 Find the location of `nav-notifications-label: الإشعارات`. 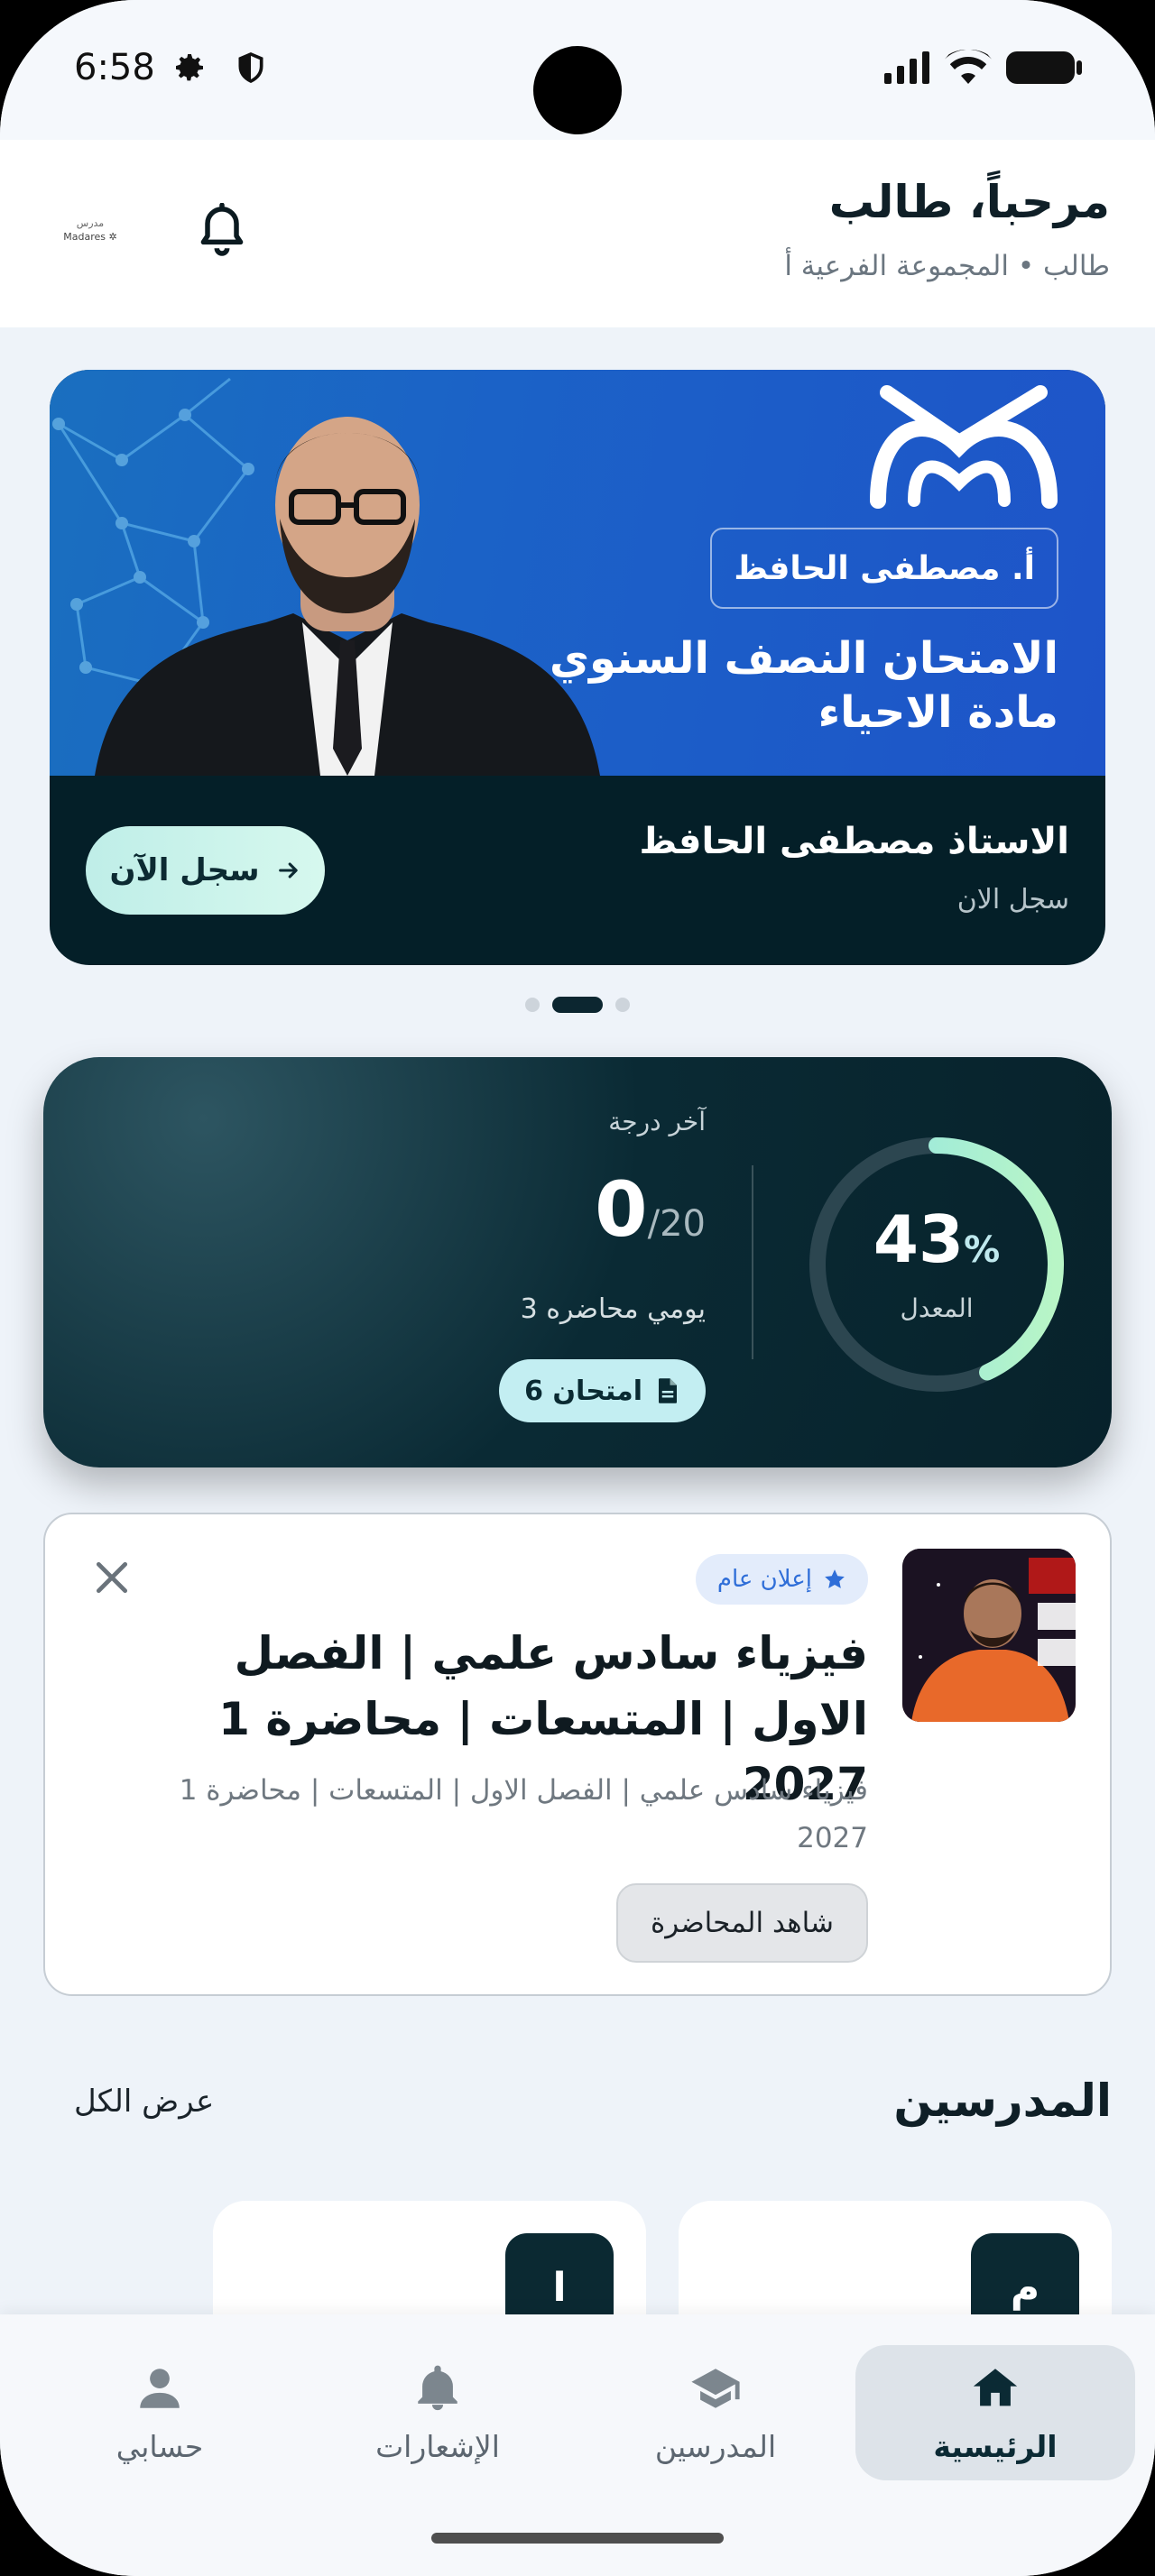

nav-notifications-label: الإشعارات is located at coordinates (437, 2446).